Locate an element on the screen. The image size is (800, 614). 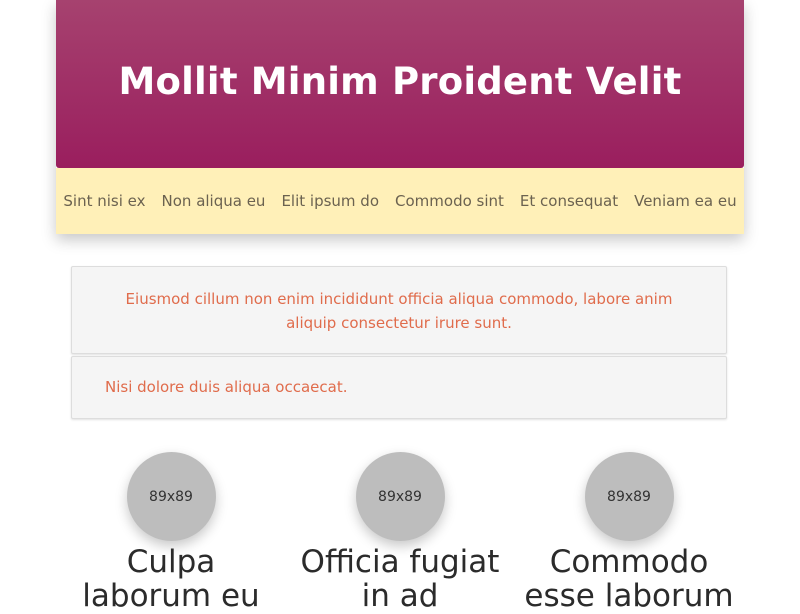
feature-heading: Culpa laborum eu is located at coordinates (171, 579).